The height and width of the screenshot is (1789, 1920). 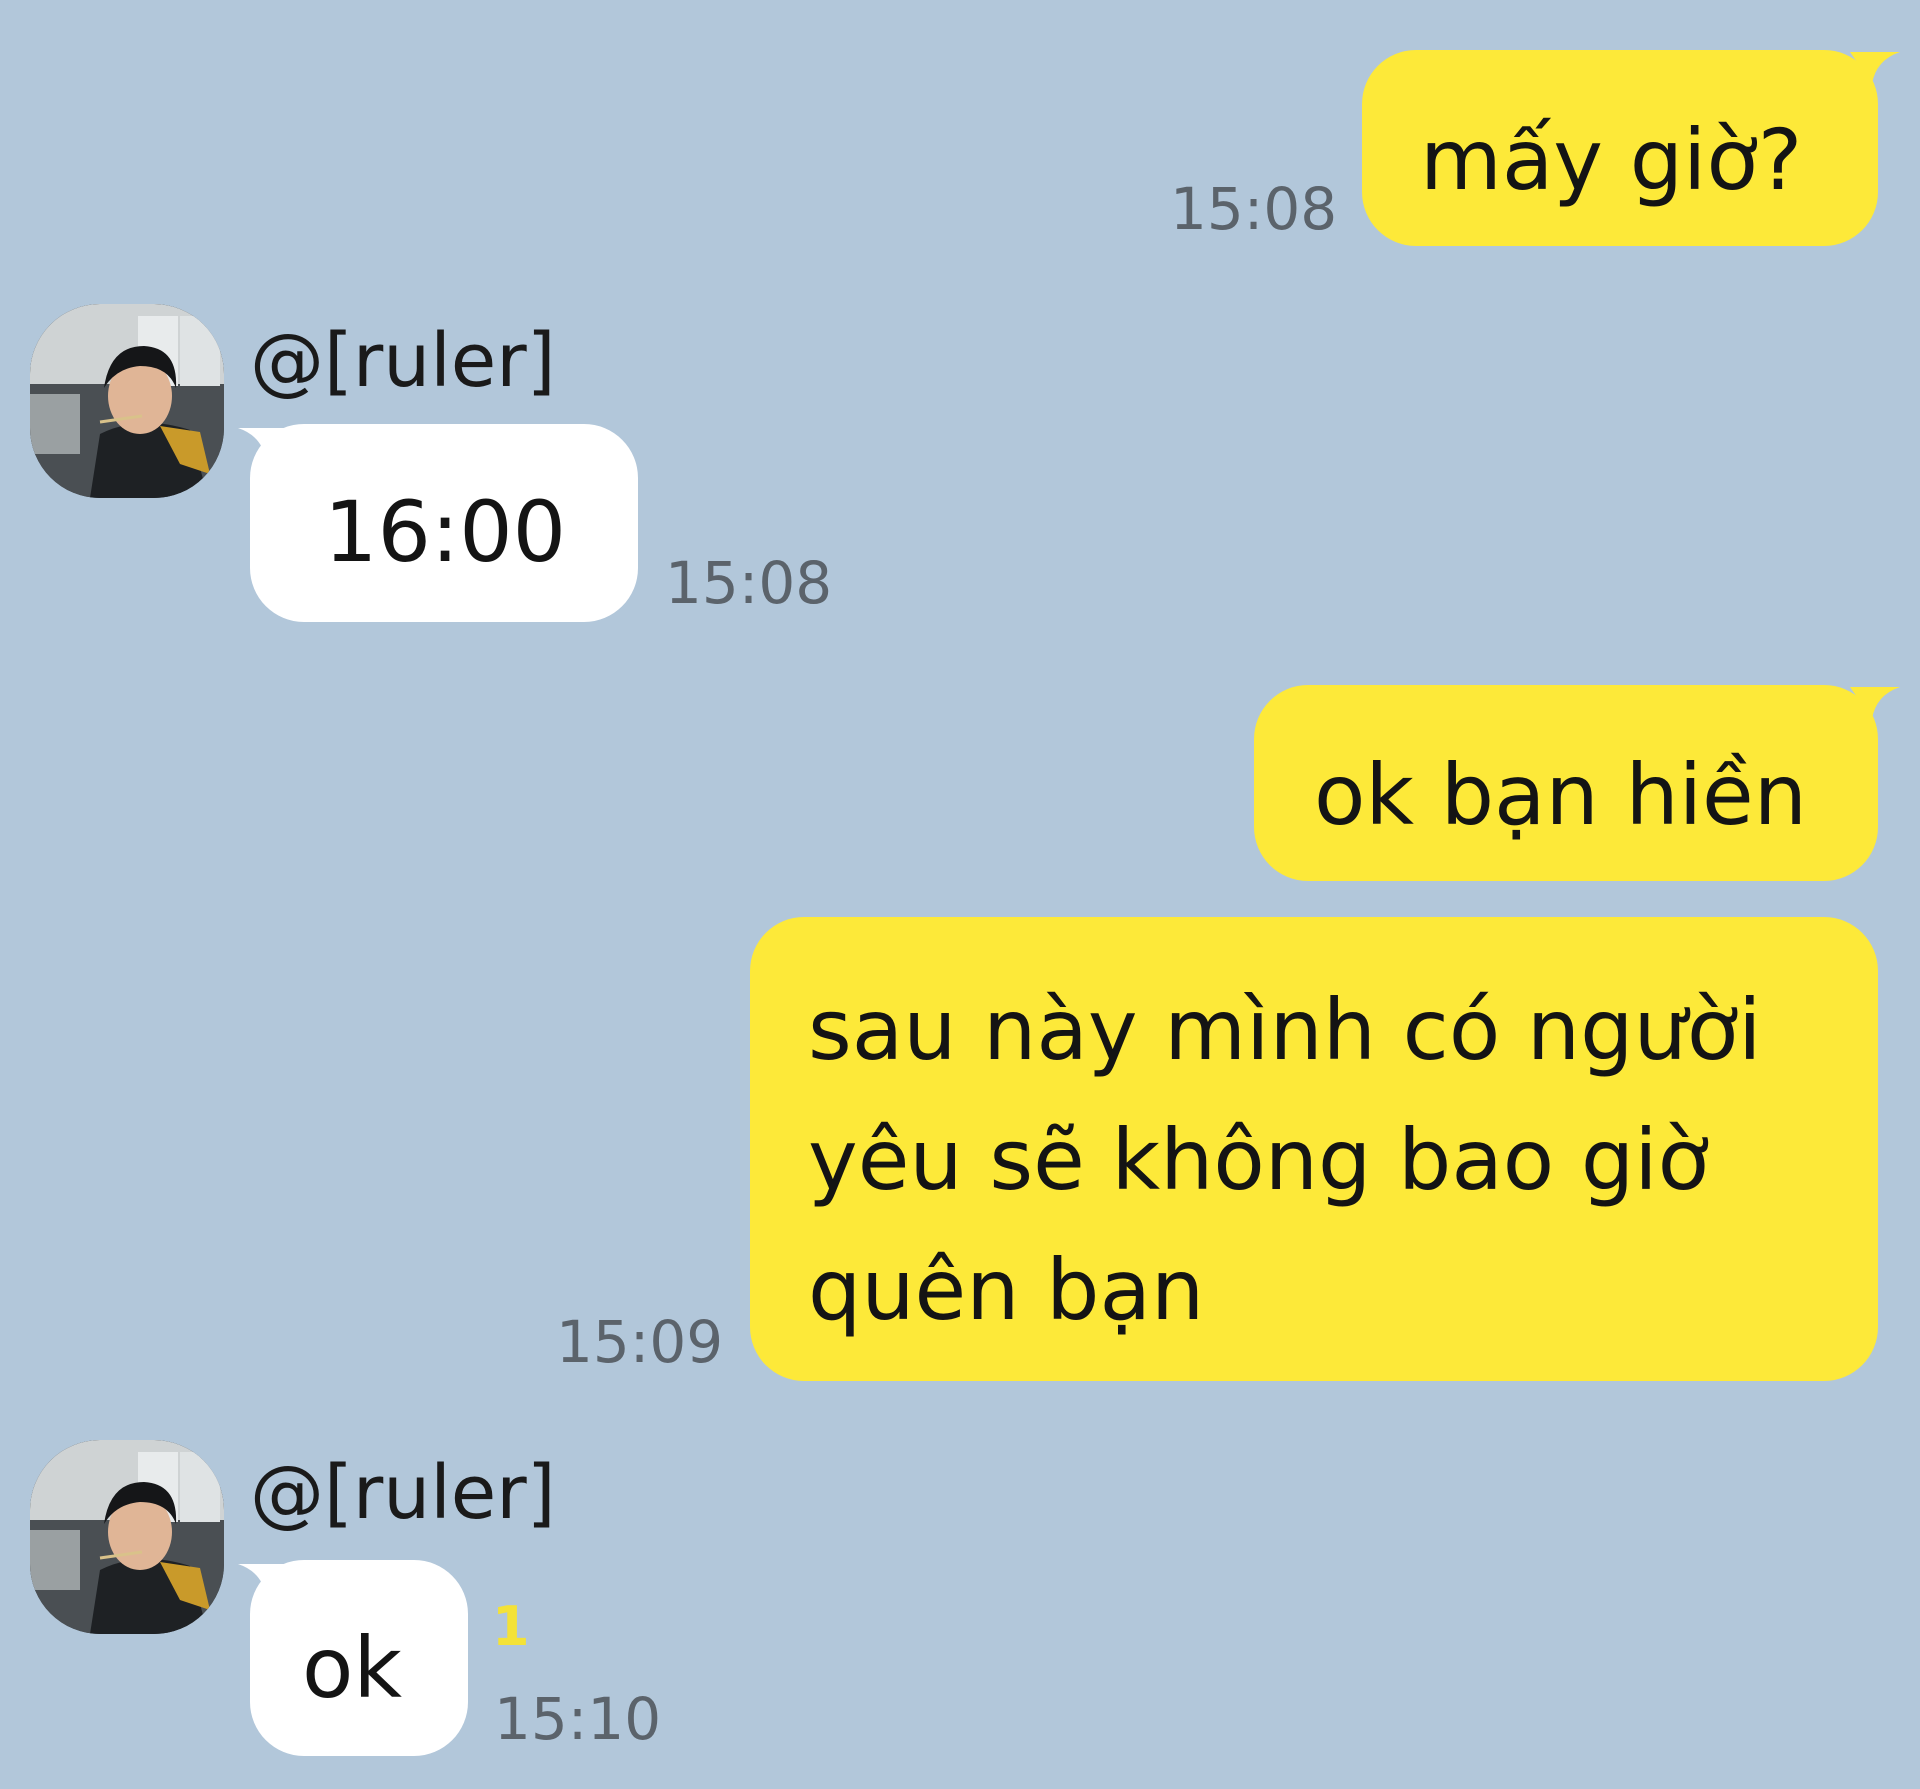 I want to click on message-timestamp: 15:09, so click(x=640, y=1342).